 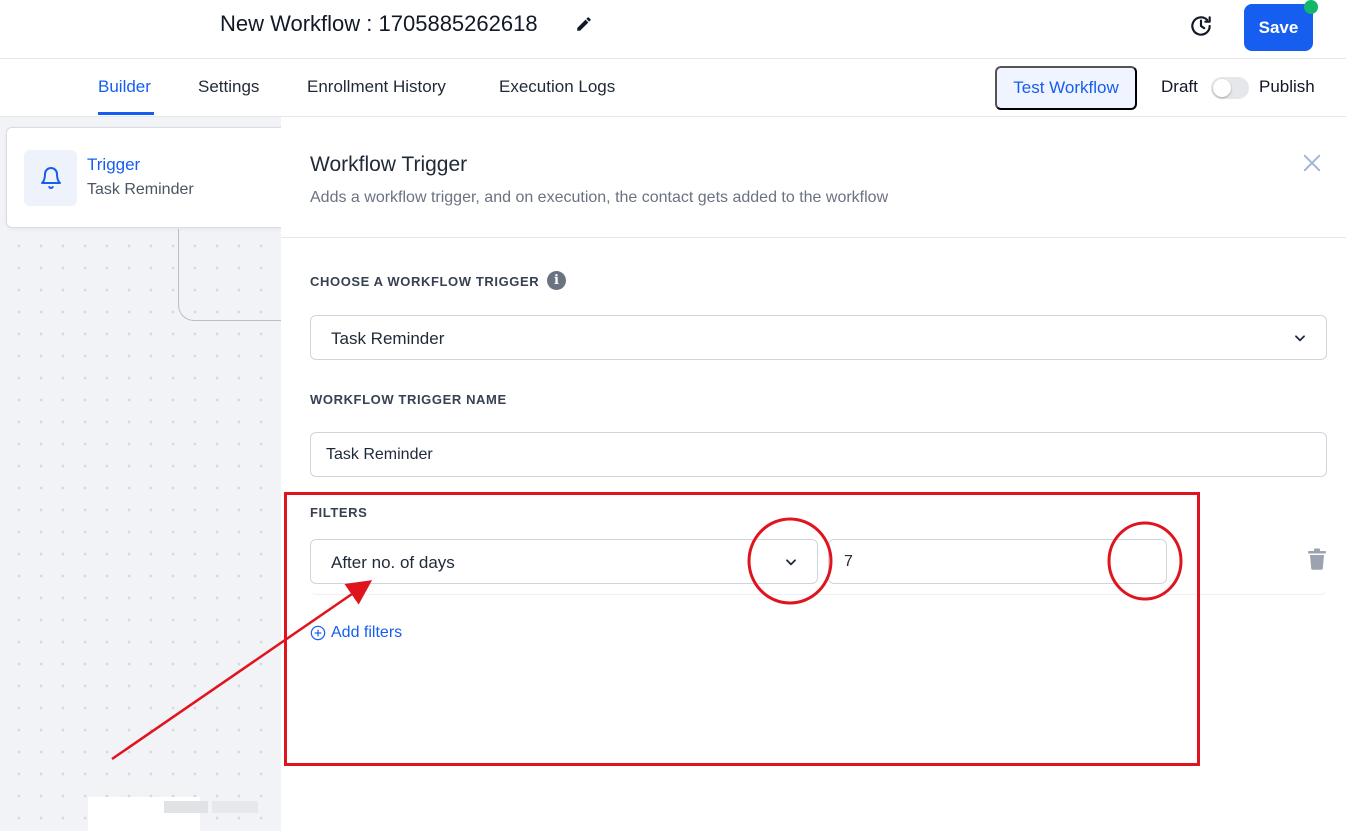 I want to click on close-icon, so click(x=1312, y=163).